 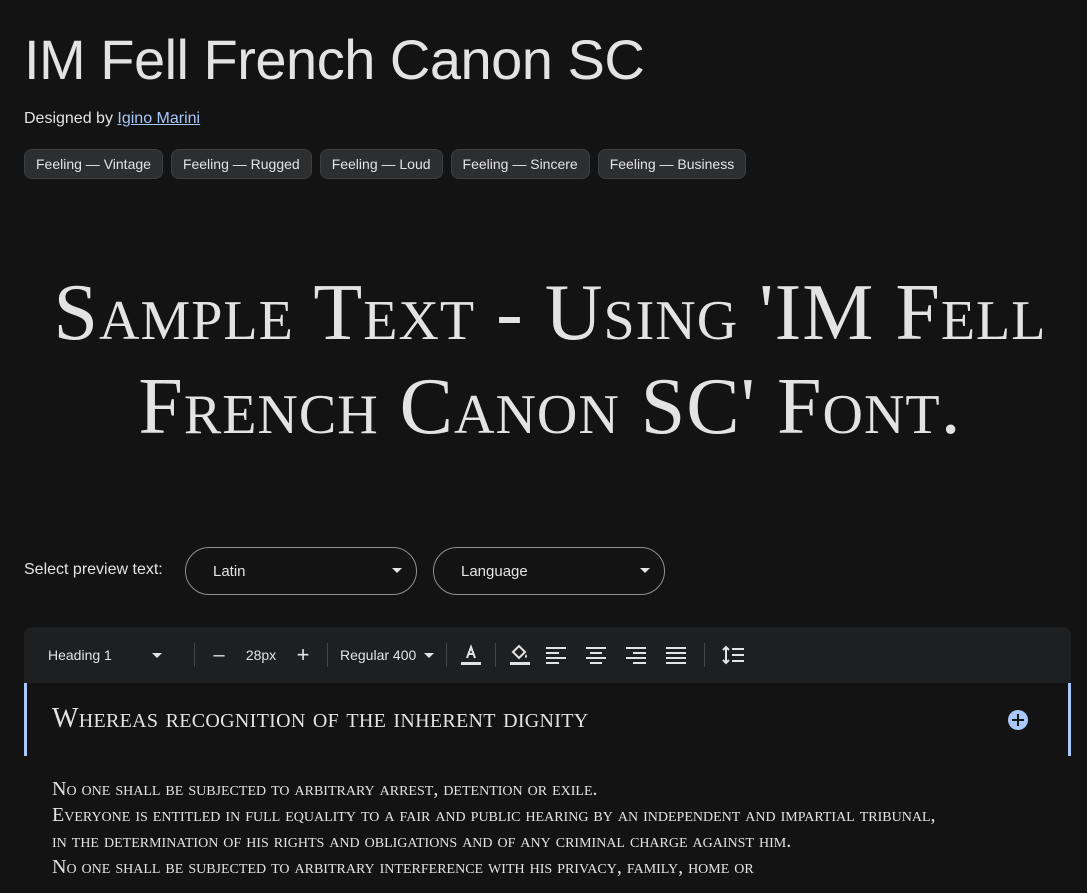 What do you see at coordinates (549, 571) in the screenshot?
I see `language-select: Language` at bounding box center [549, 571].